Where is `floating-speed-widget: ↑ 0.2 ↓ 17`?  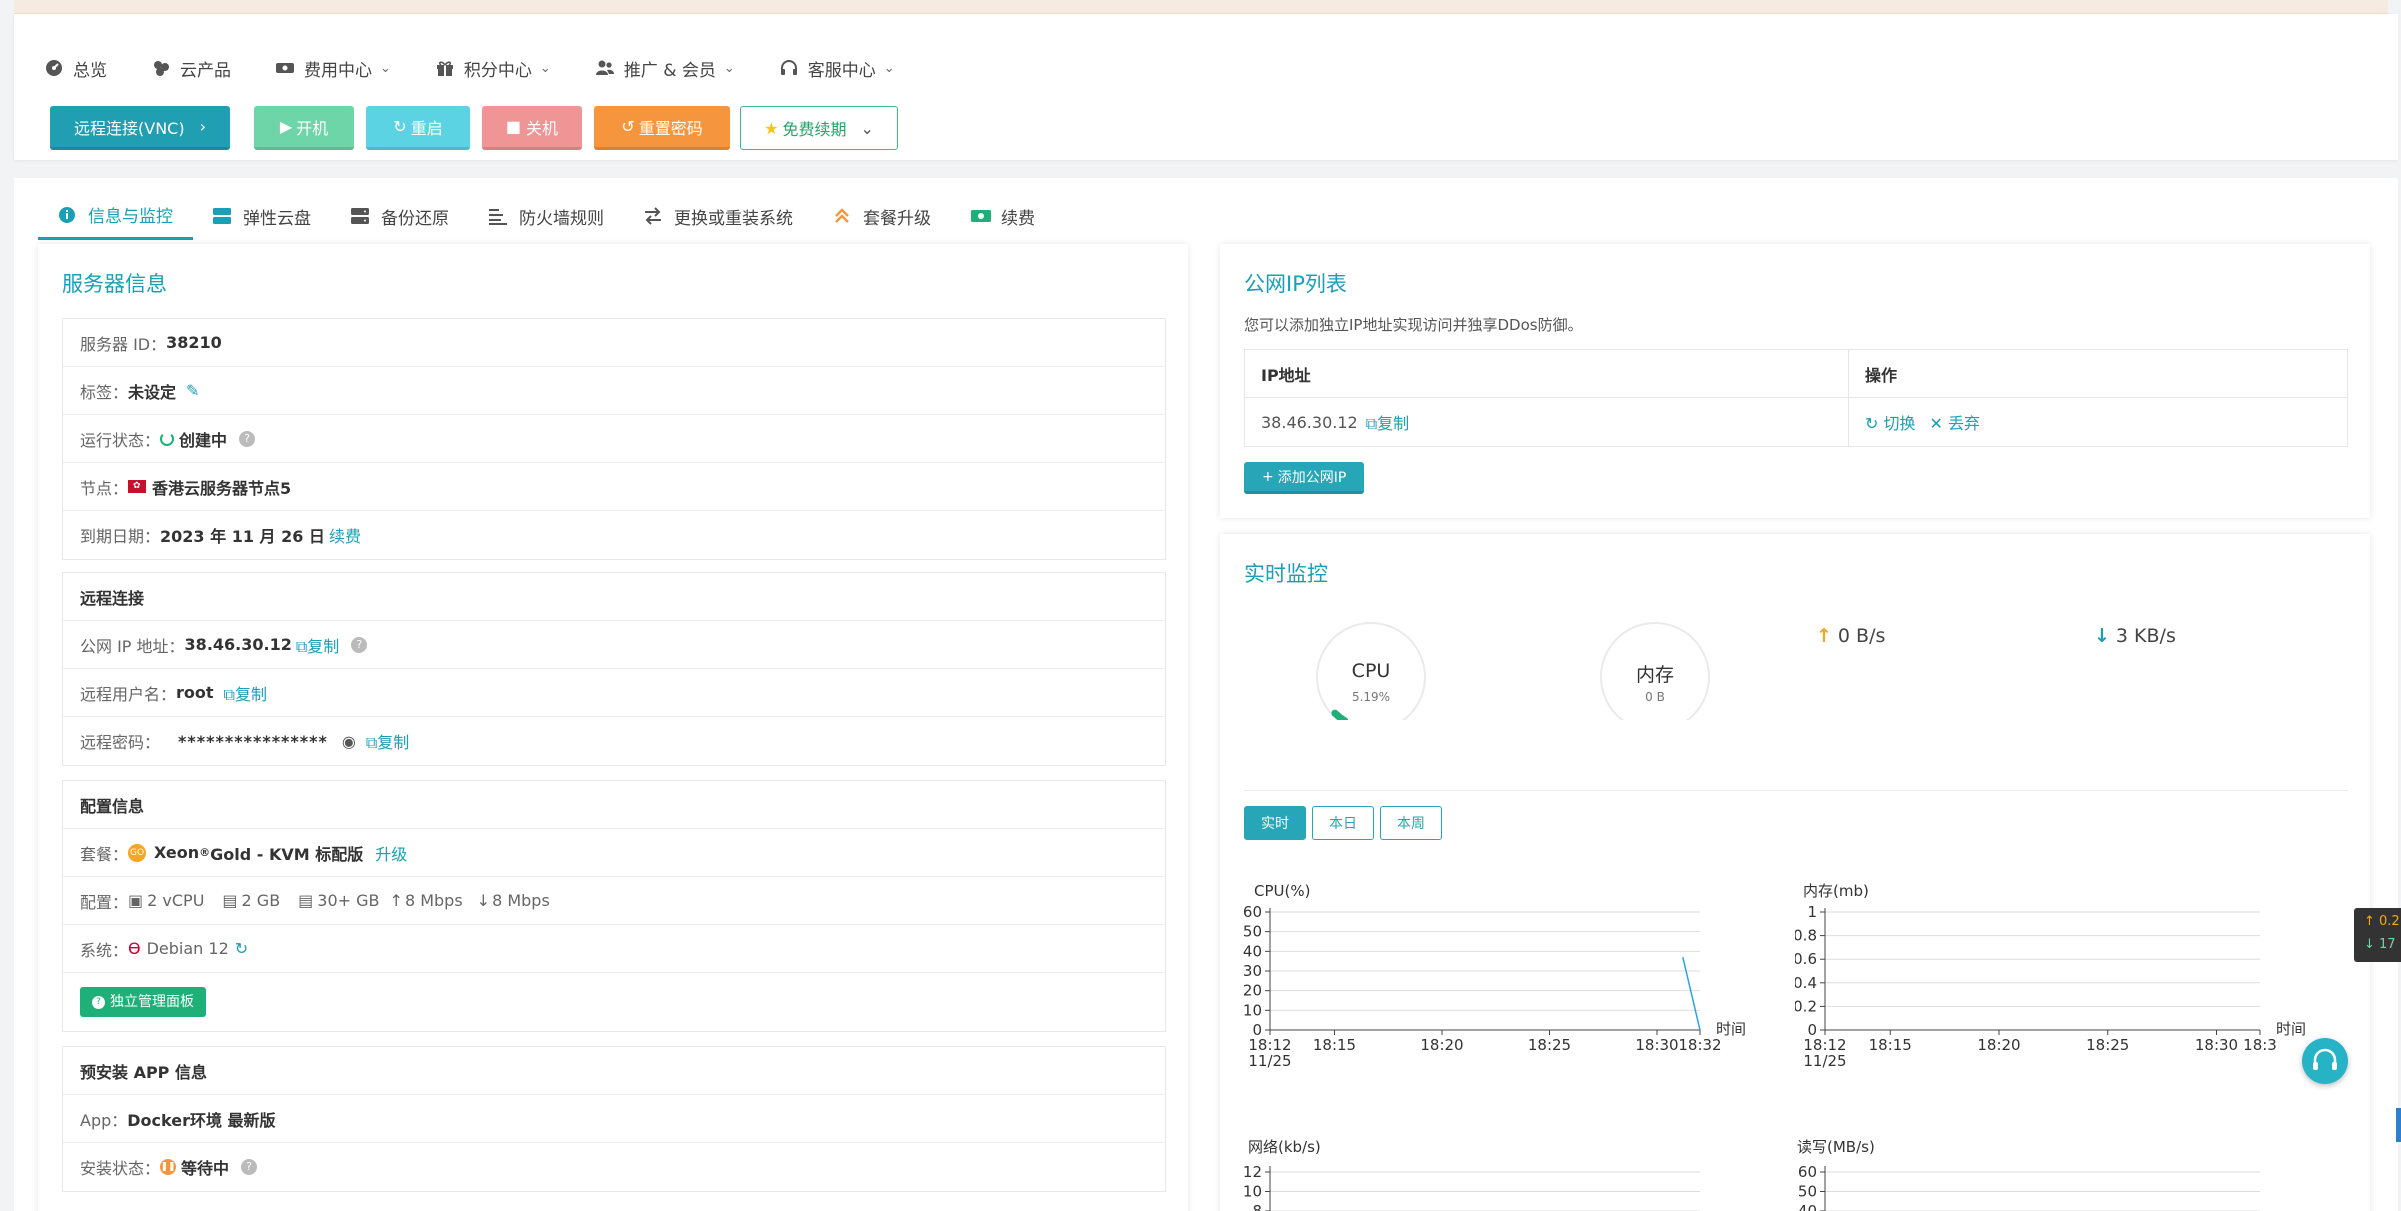 floating-speed-widget: ↑ 0.2 ↓ 17 is located at coordinates (2377, 935).